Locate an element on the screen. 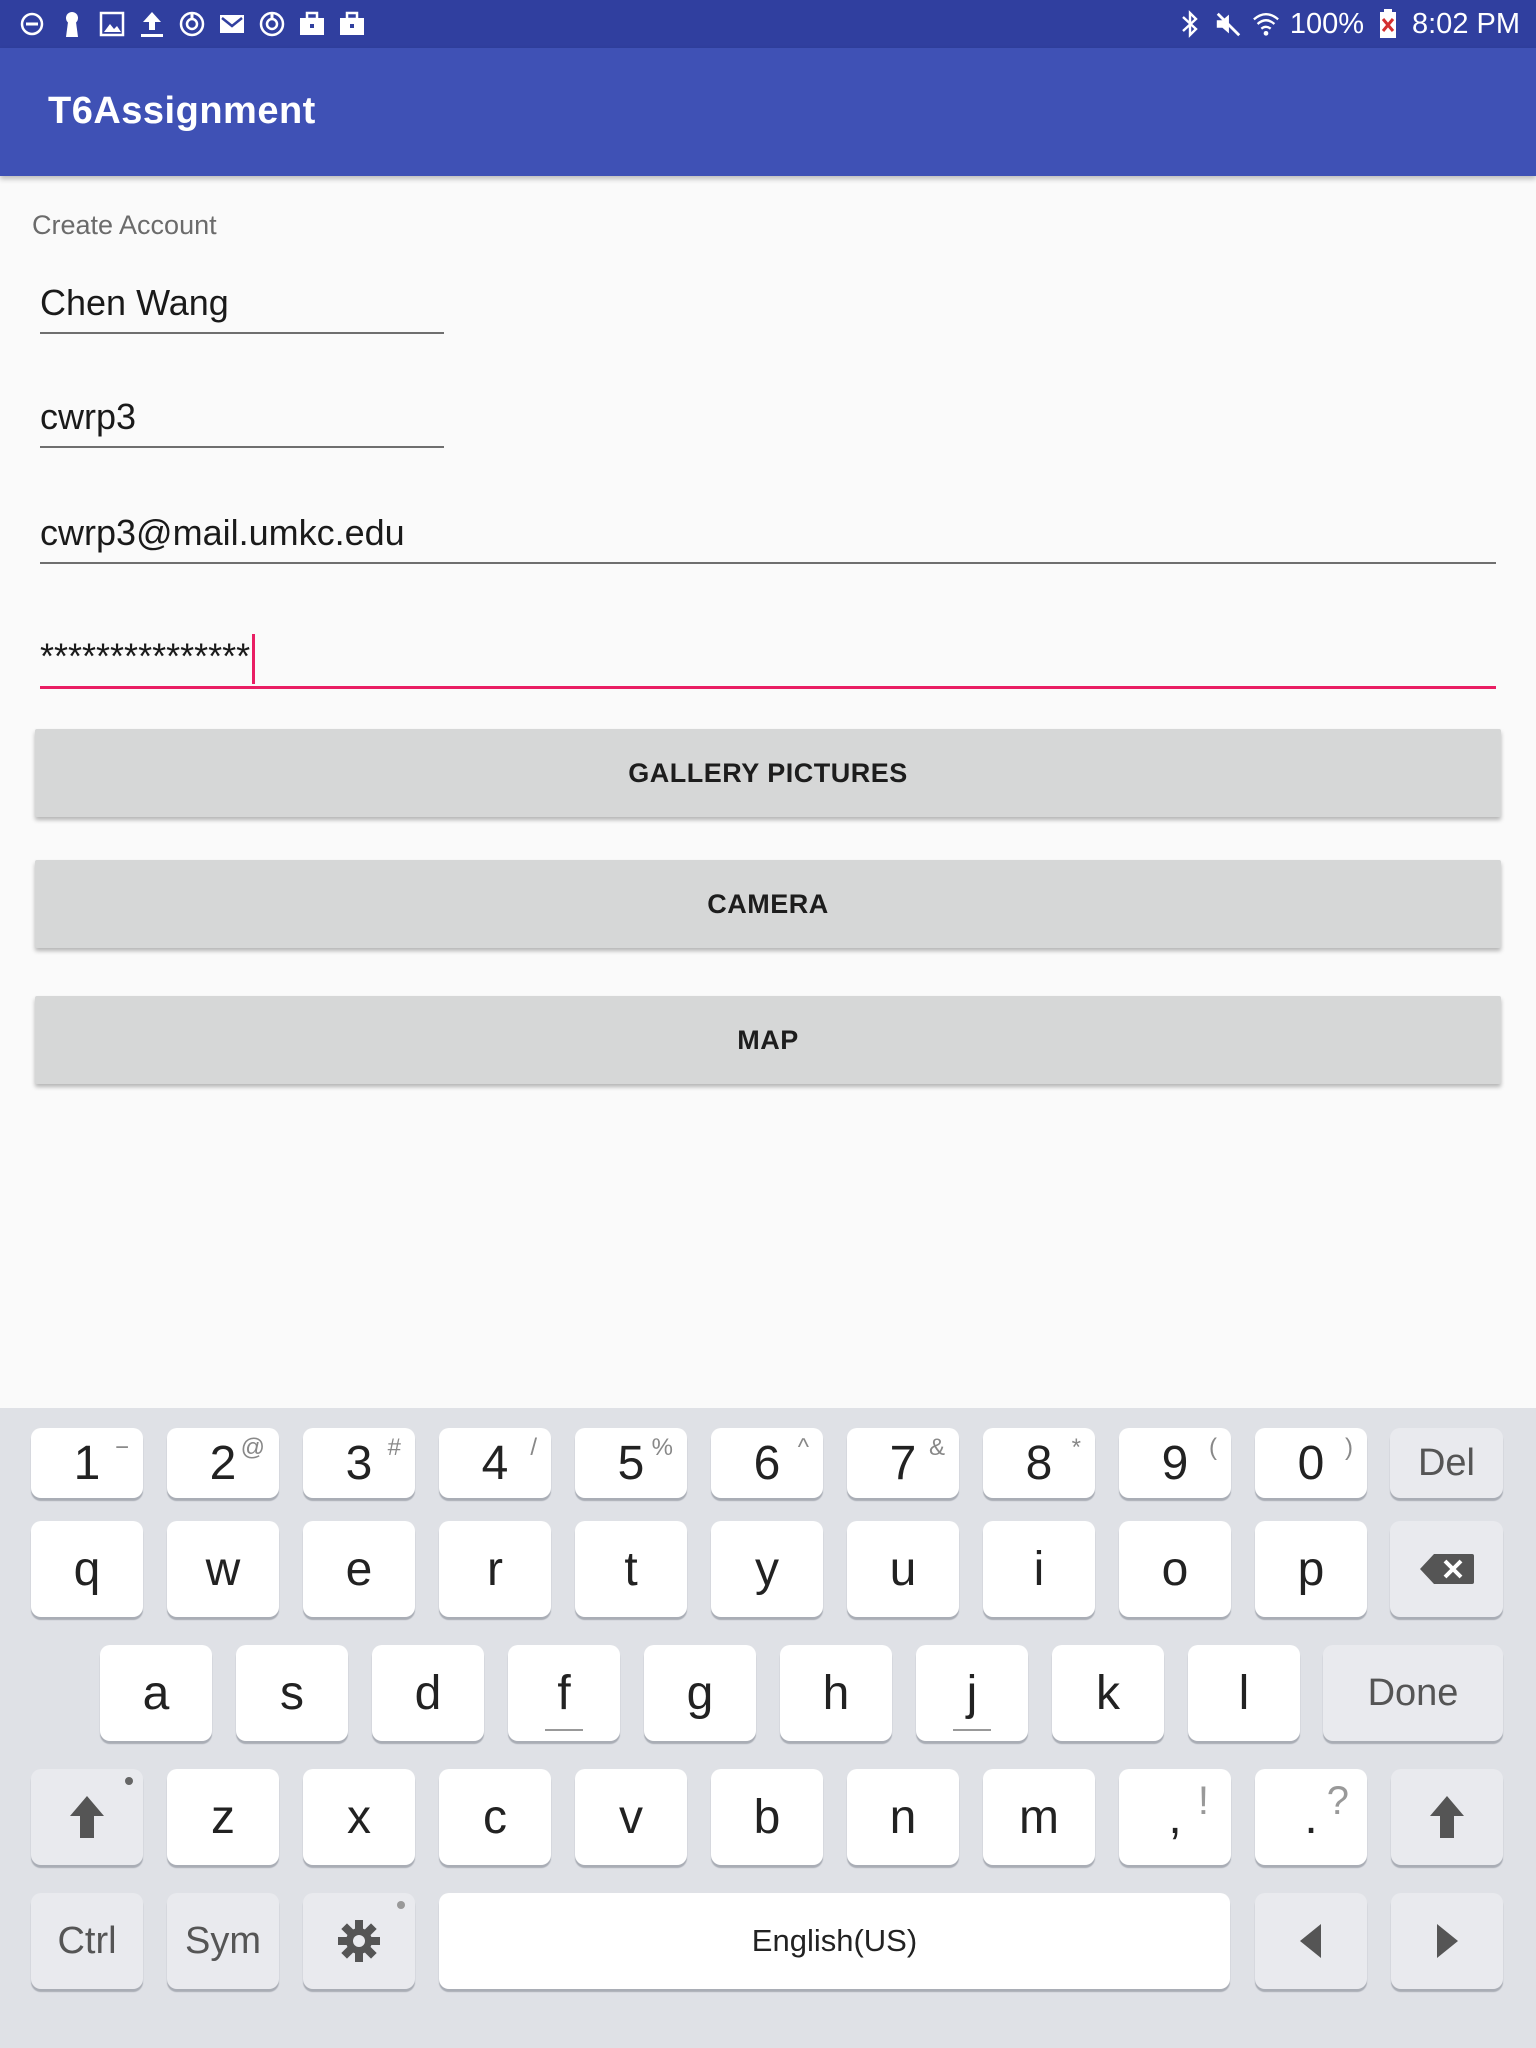  arrow-left-key is located at coordinates (1311, 1941).